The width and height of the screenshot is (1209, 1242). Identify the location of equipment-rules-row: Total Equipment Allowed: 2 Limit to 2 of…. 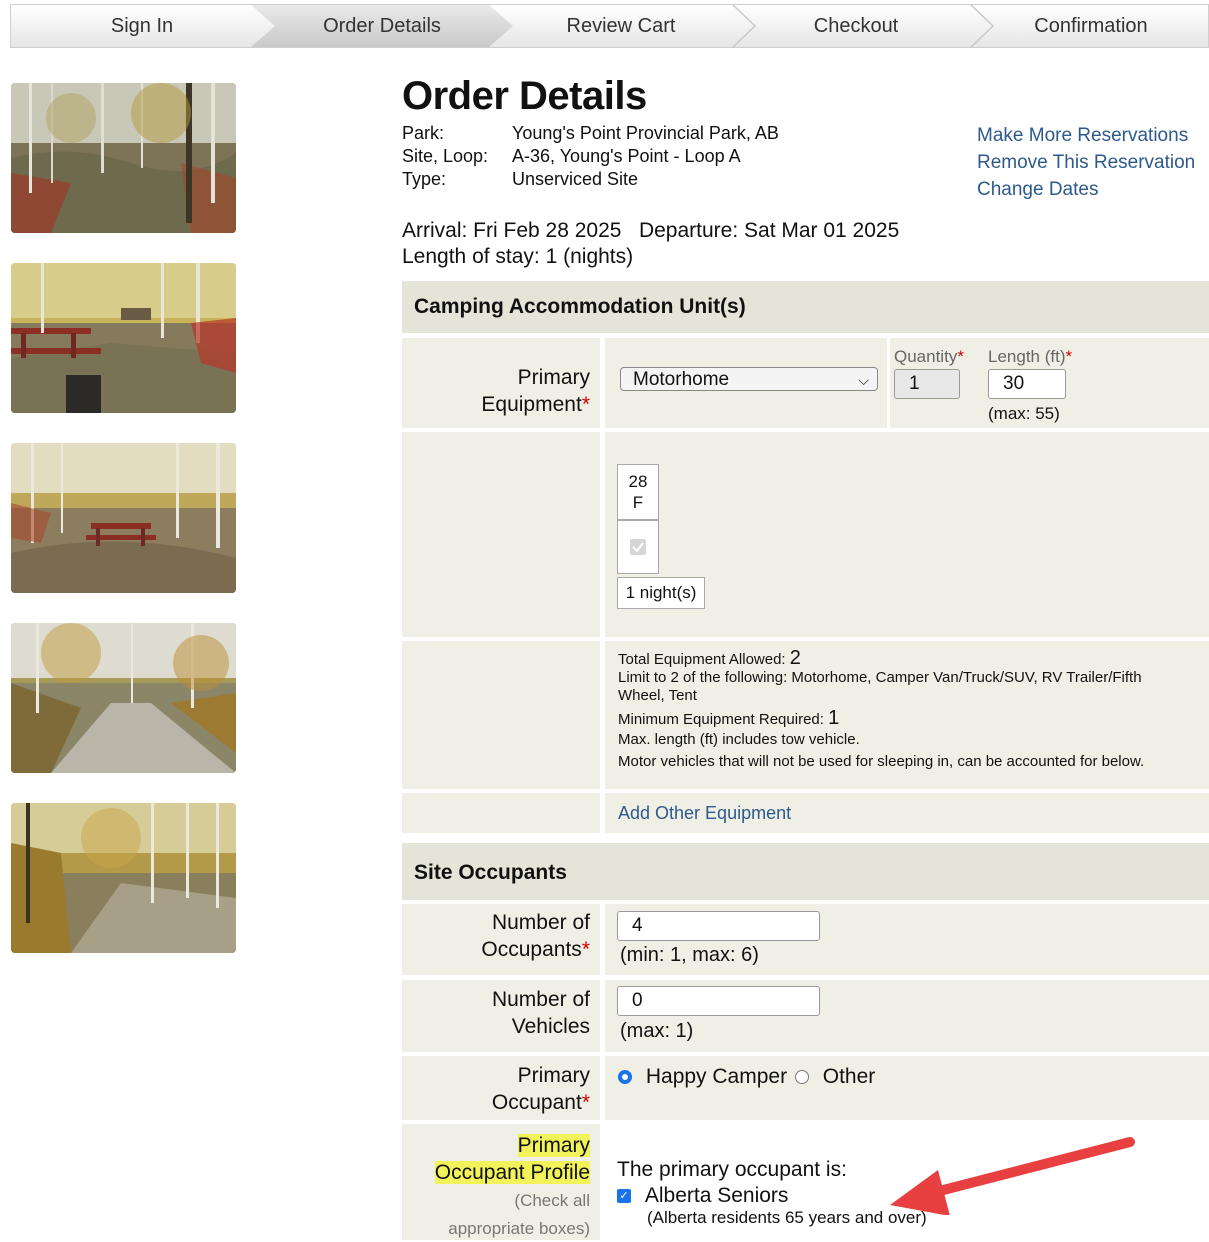
(805, 715).